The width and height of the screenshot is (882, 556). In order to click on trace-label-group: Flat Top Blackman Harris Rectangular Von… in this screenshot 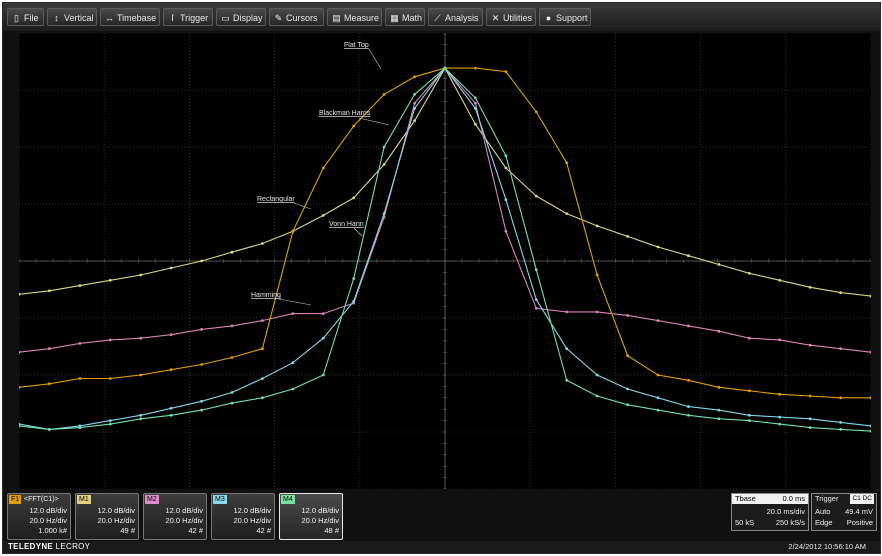, I will do `click(320, 174)`.